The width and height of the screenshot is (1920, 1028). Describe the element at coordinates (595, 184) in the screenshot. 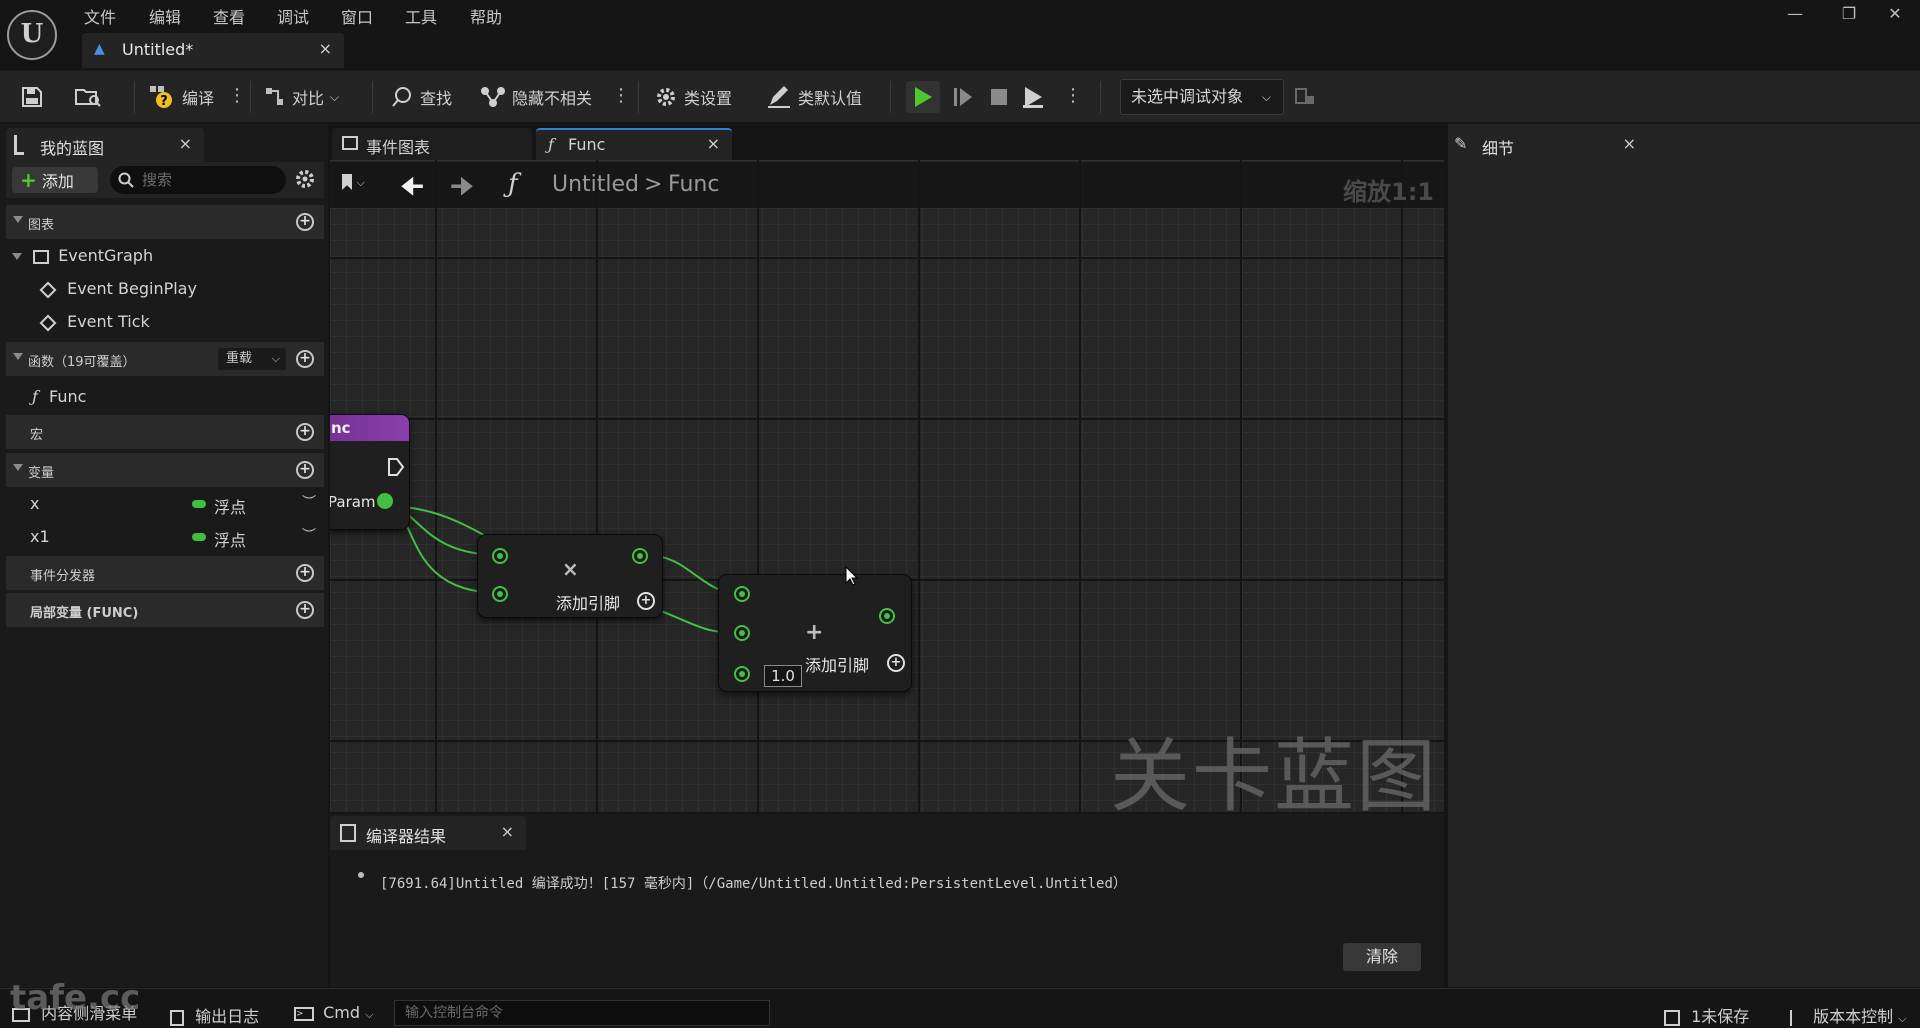

I see `breadcrumb-root: Untitled` at that location.